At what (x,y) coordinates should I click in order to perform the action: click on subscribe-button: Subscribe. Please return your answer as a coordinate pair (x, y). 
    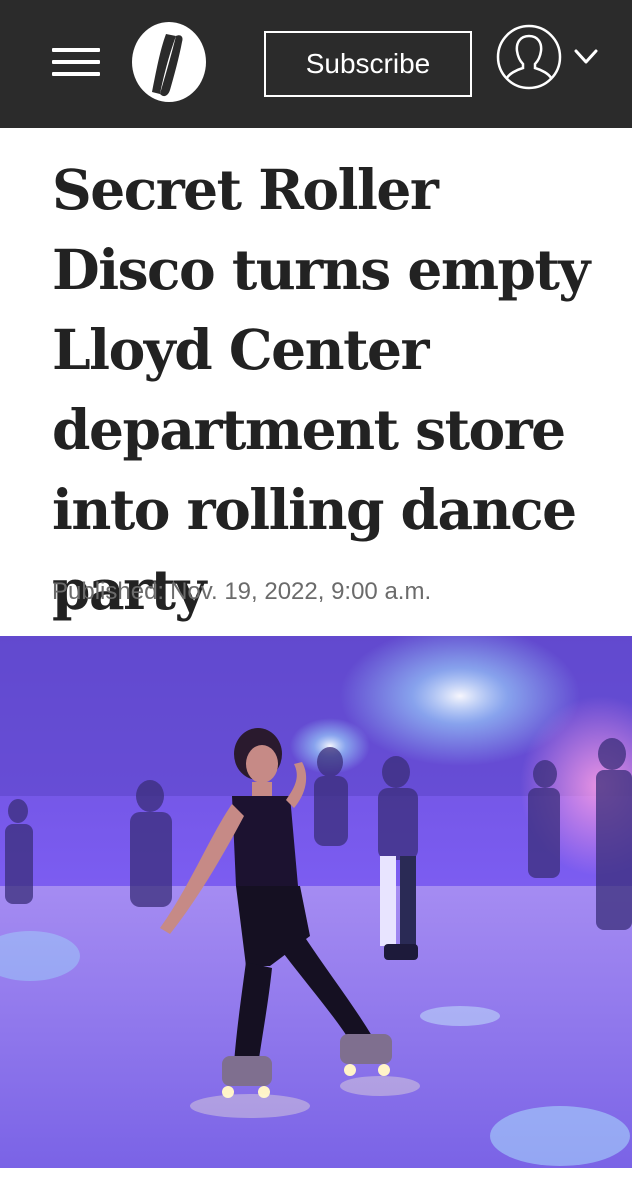
    Looking at the image, I should click on (368, 64).